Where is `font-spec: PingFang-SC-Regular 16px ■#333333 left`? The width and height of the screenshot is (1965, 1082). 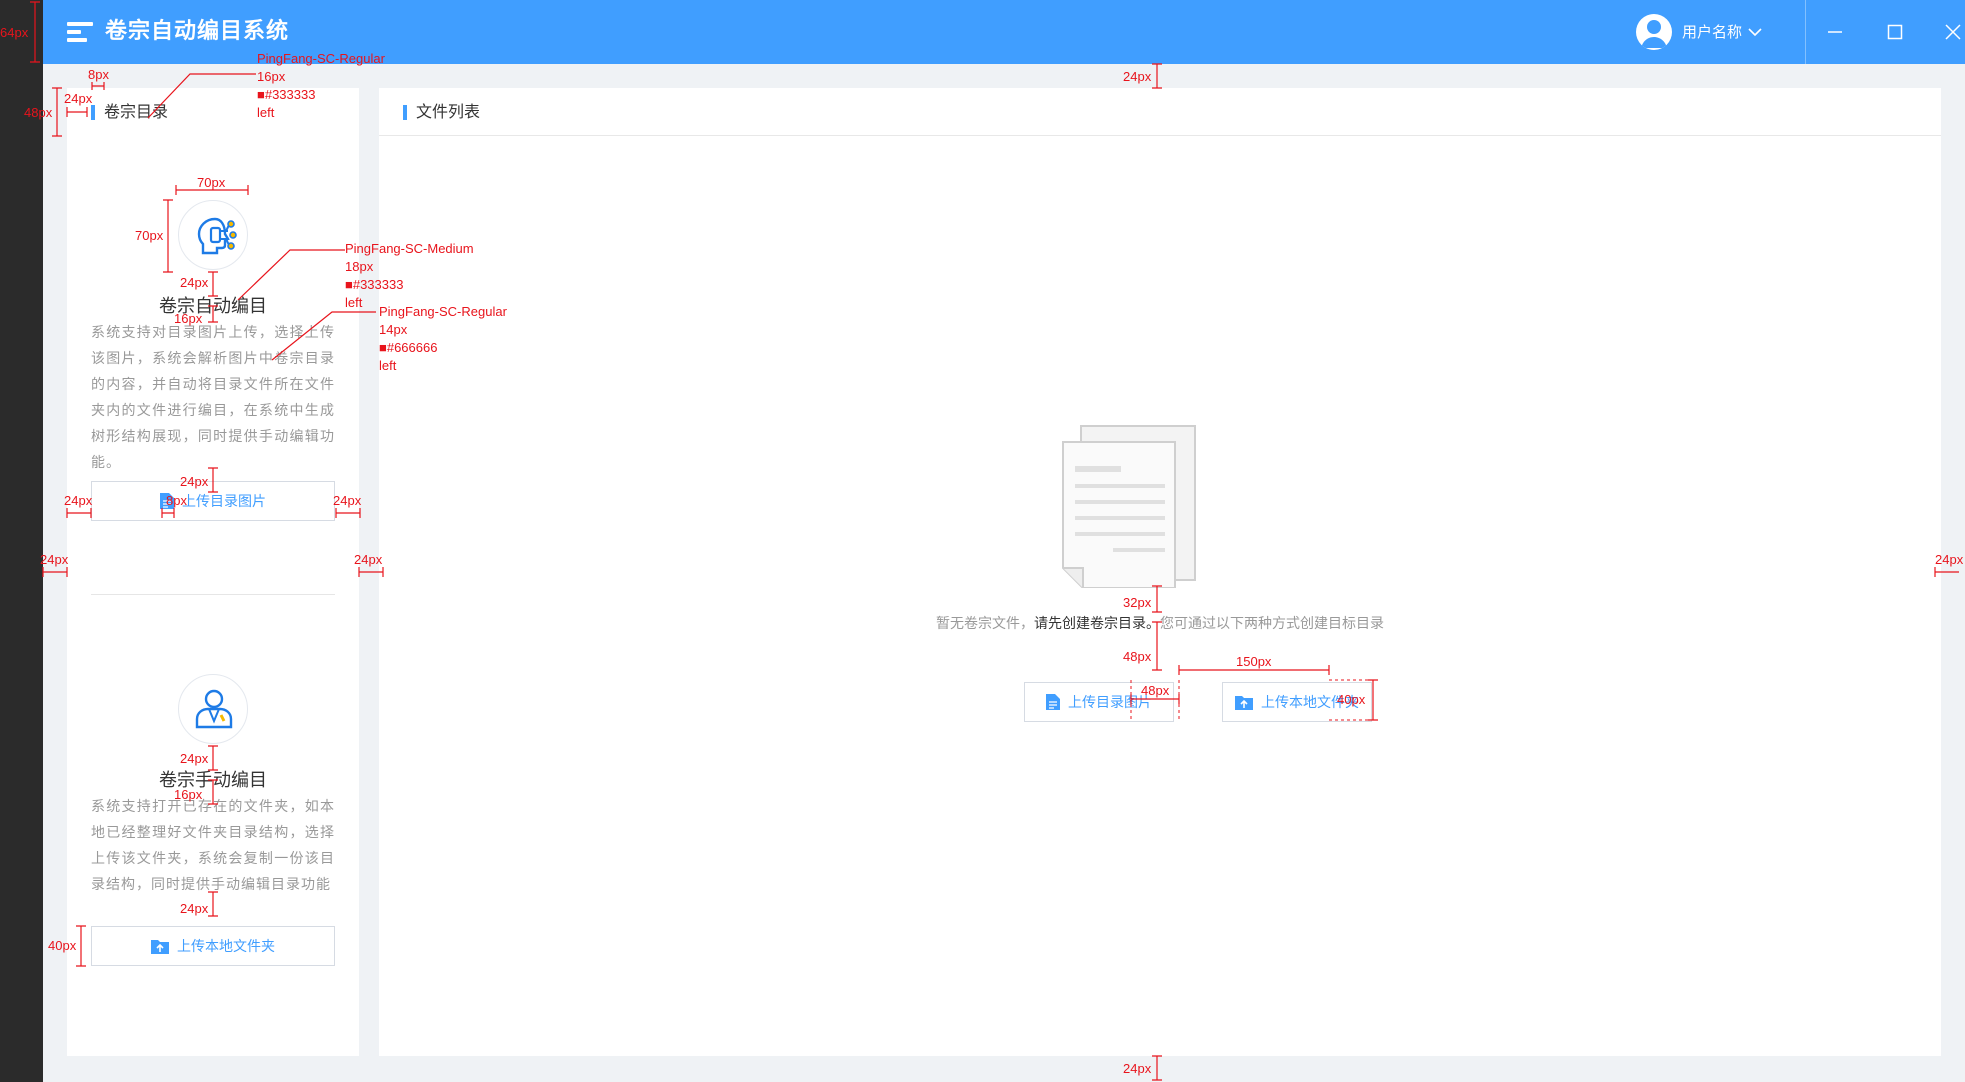 font-spec: PingFang-SC-Regular 16px ■#333333 left is located at coordinates (321, 85).